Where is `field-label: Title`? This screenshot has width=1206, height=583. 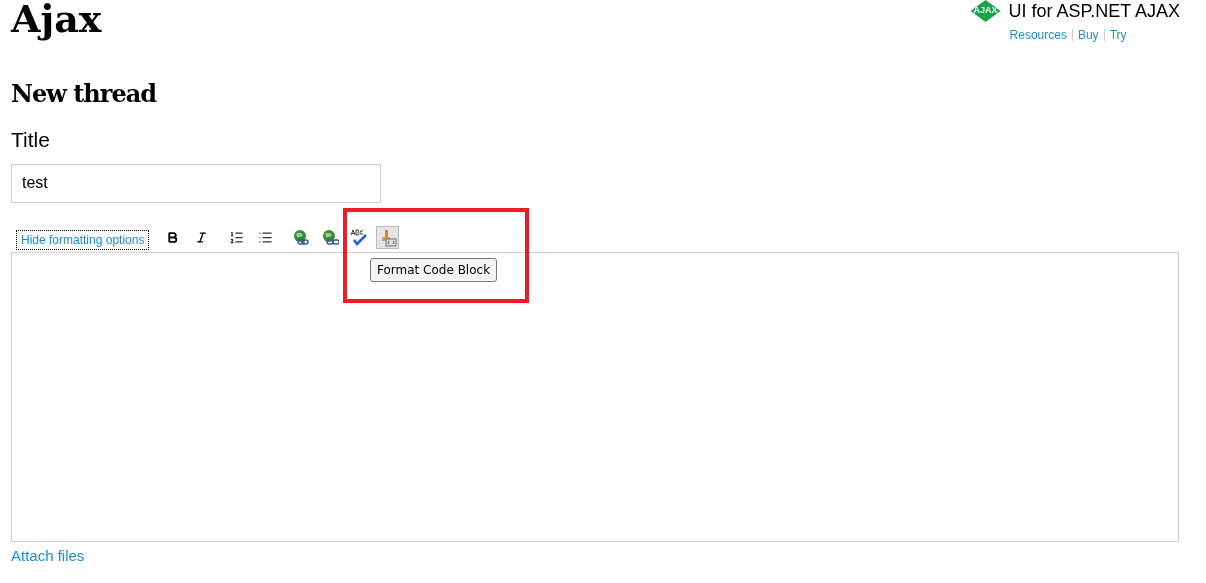
field-label: Title is located at coordinates (31, 140).